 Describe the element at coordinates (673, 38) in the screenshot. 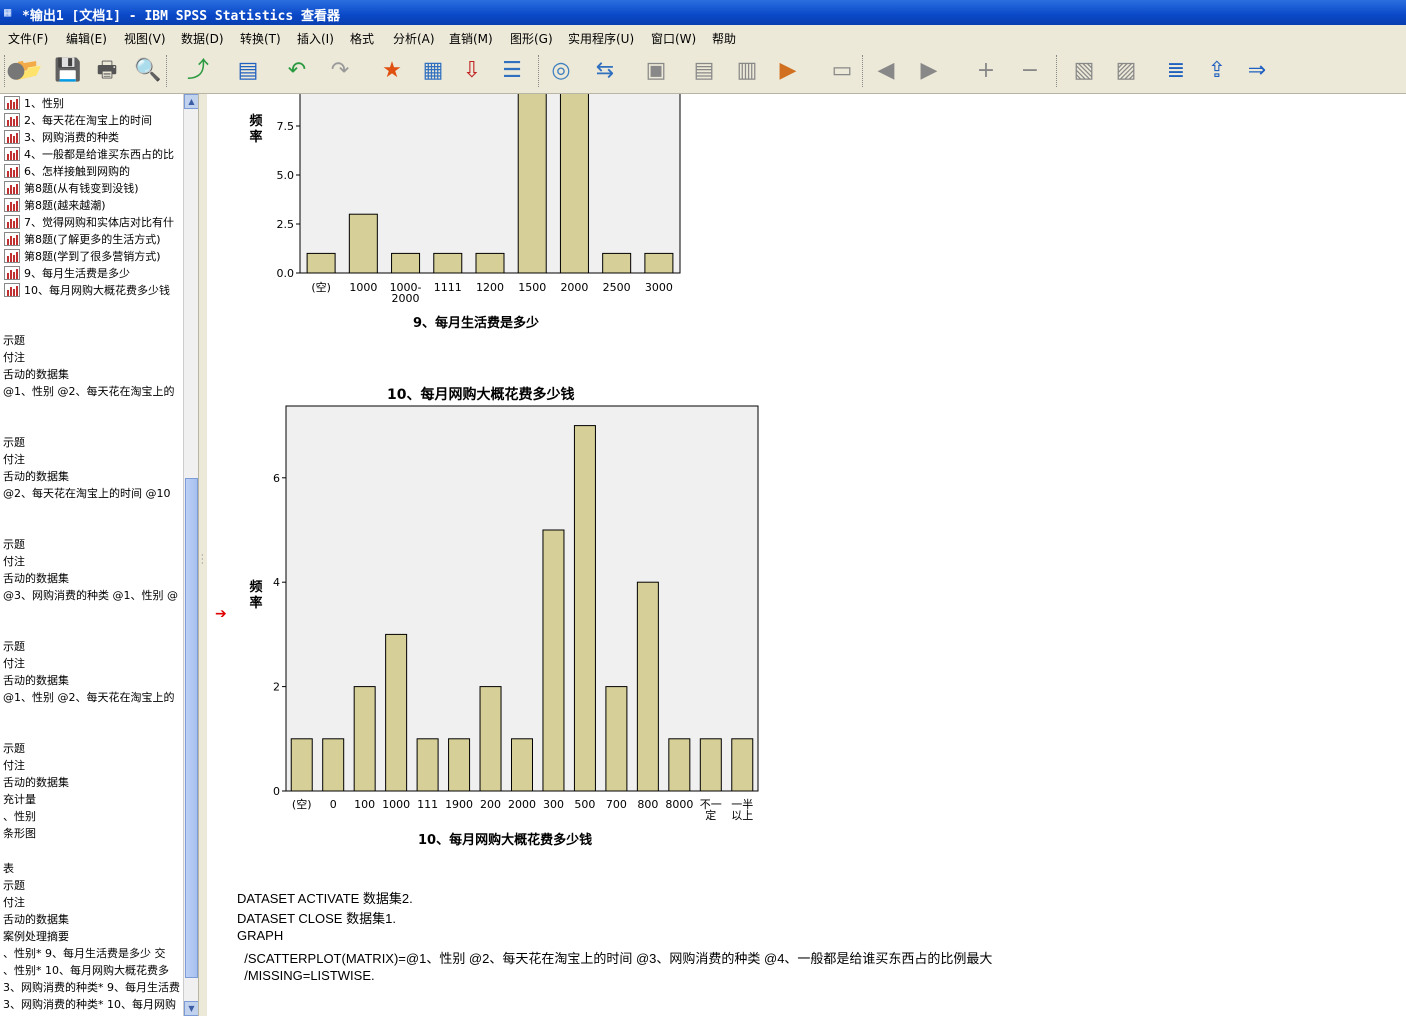

I see `menu-11: 窗口(W)` at that location.